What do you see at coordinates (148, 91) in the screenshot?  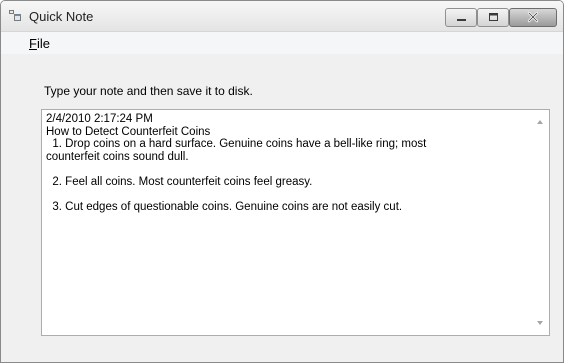 I see `instruction-label: Type your note and then save it to disk.` at bounding box center [148, 91].